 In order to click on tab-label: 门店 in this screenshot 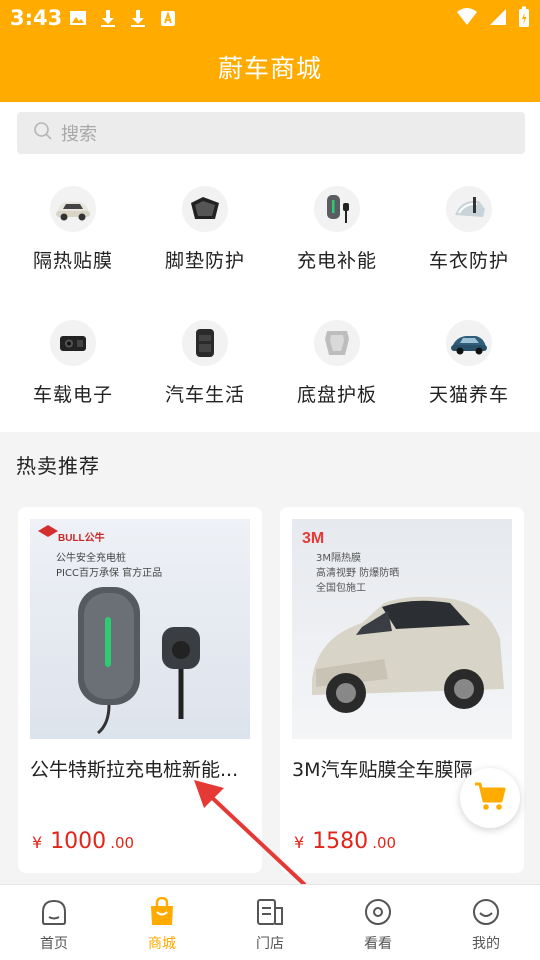, I will do `click(270, 944)`.